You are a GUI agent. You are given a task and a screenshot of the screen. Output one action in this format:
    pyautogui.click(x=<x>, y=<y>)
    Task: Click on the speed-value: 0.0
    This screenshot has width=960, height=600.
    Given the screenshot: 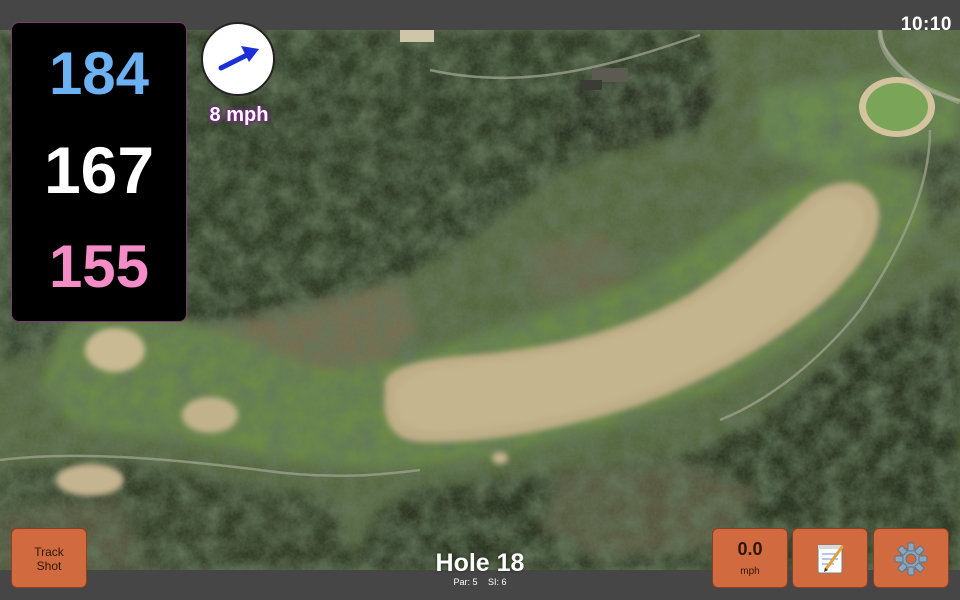 What is the action you would take?
    pyautogui.click(x=750, y=549)
    